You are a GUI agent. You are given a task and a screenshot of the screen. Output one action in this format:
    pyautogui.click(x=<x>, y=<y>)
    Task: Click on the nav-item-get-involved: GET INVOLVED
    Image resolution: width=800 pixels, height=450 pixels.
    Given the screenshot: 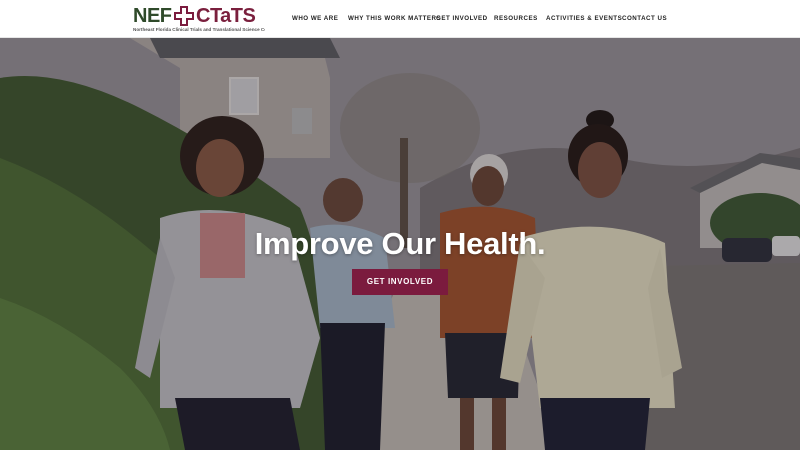 What is the action you would take?
    pyautogui.click(x=462, y=19)
    